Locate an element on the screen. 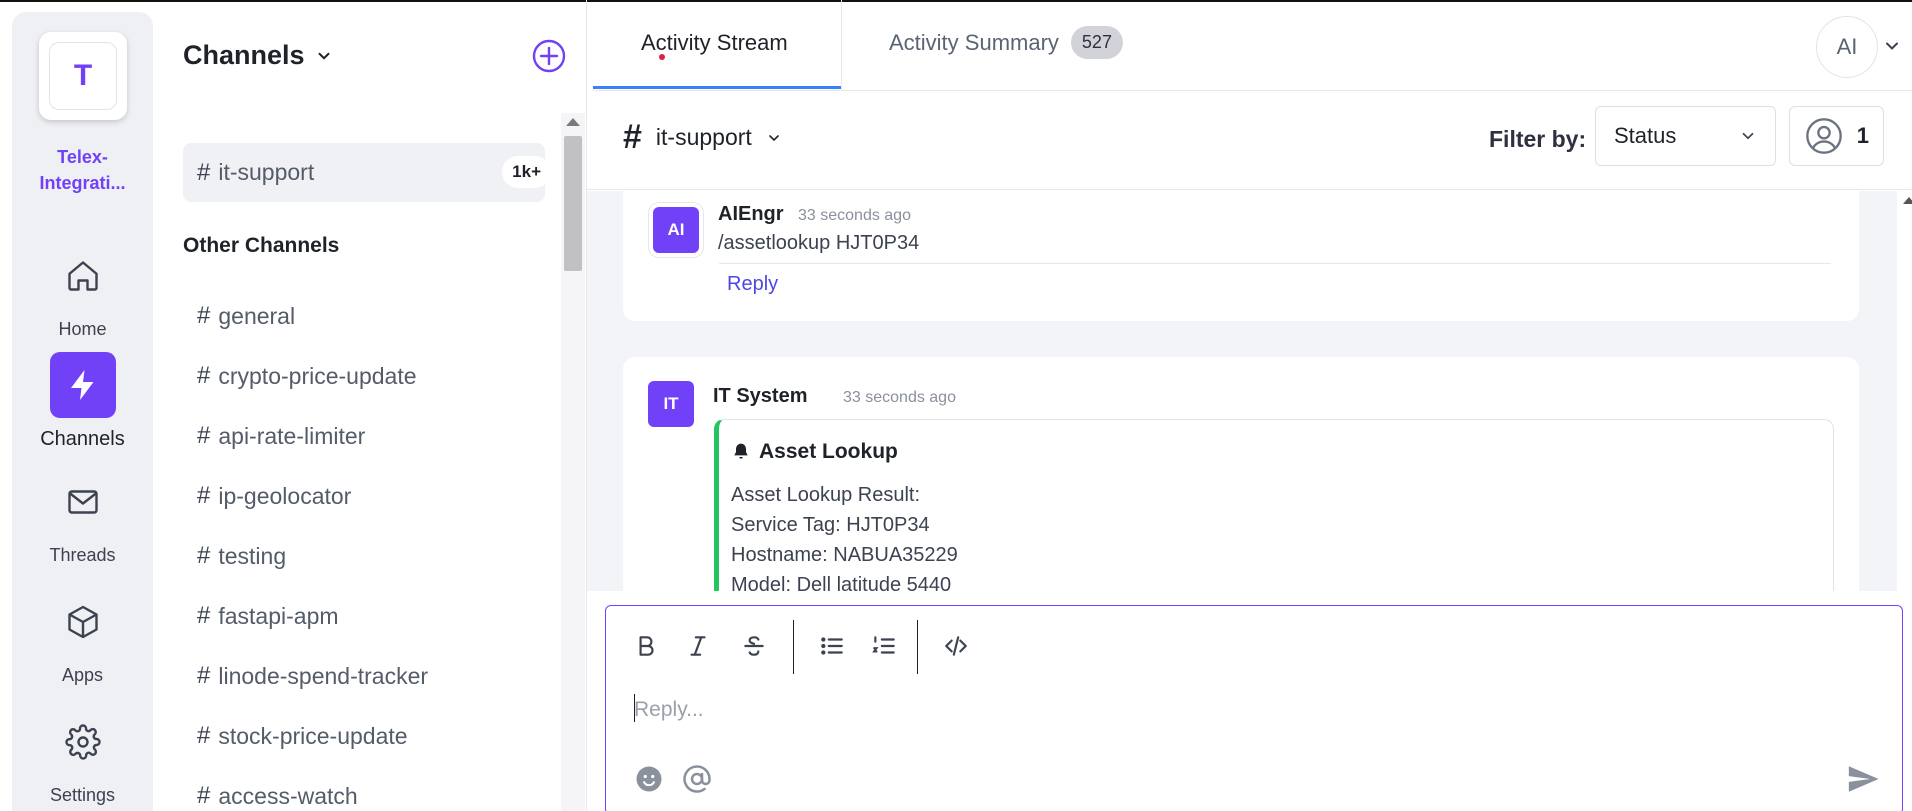  embed-title: Asset Lookup is located at coordinates (814, 452).